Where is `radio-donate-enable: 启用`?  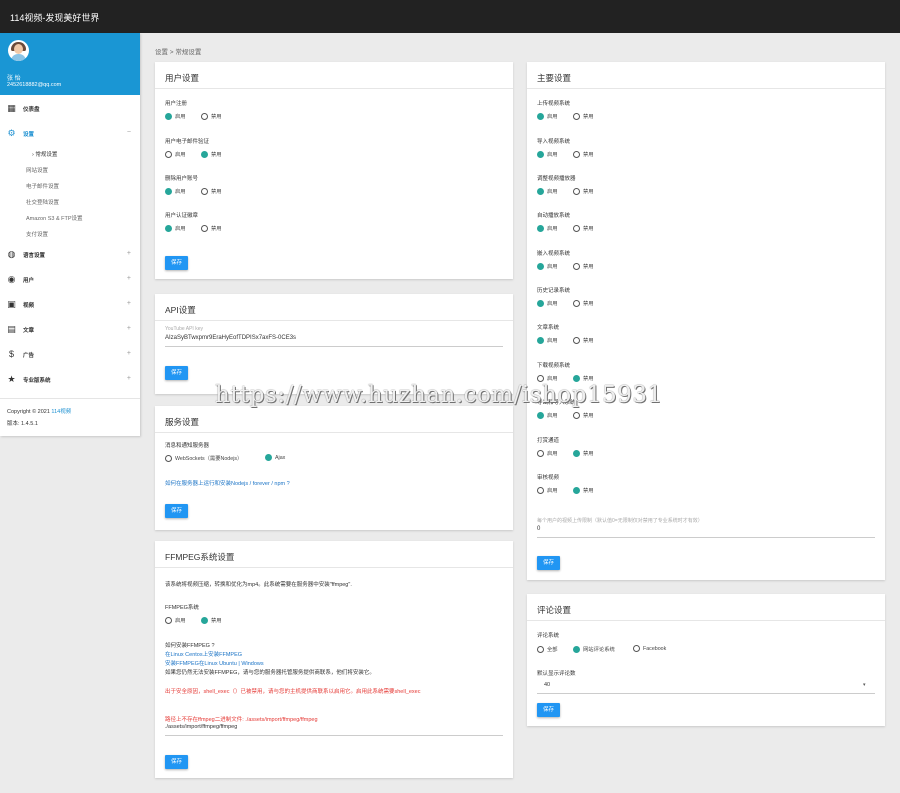
radio-donate-enable: 启用 is located at coordinates (547, 453).